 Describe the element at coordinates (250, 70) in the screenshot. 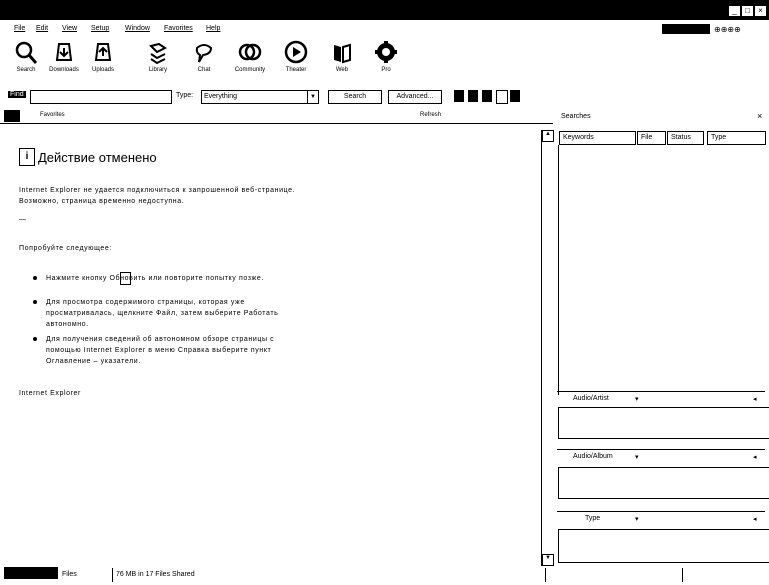

I see `community-label: Community` at that location.